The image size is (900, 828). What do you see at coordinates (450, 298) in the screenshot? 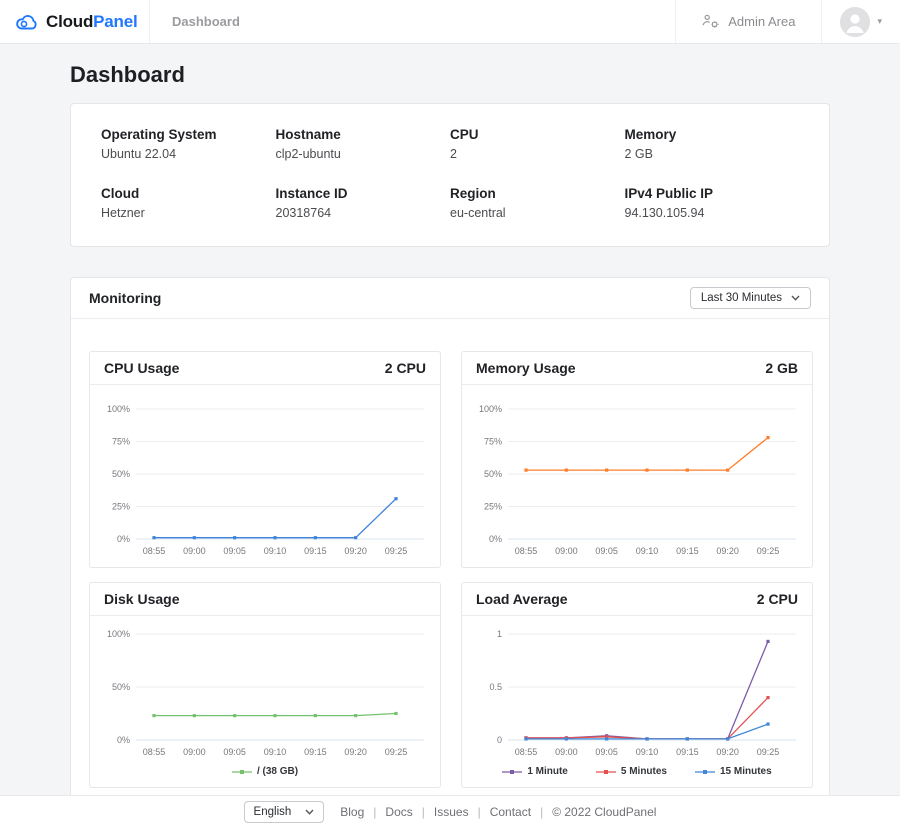
I see `monitoring-header: Monitoring Last 30 Minutes` at bounding box center [450, 298].